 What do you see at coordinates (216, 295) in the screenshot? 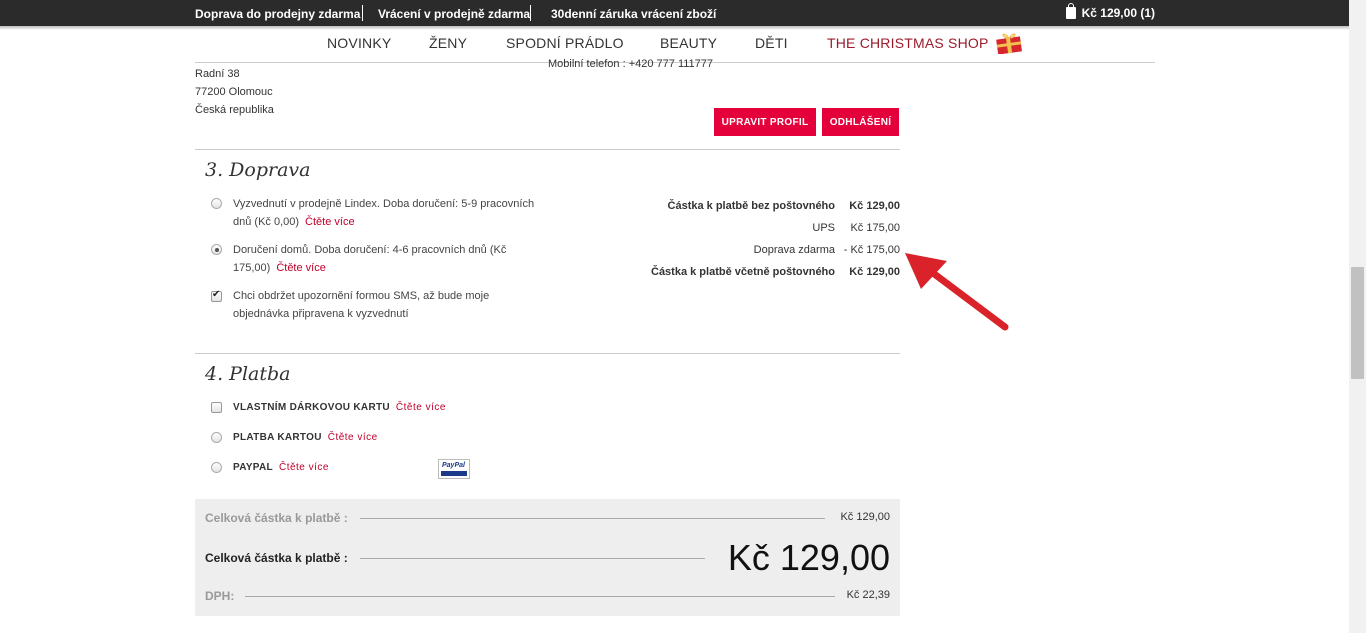
I see `sms-notification-checkbox` at bounding box center [216, 295].